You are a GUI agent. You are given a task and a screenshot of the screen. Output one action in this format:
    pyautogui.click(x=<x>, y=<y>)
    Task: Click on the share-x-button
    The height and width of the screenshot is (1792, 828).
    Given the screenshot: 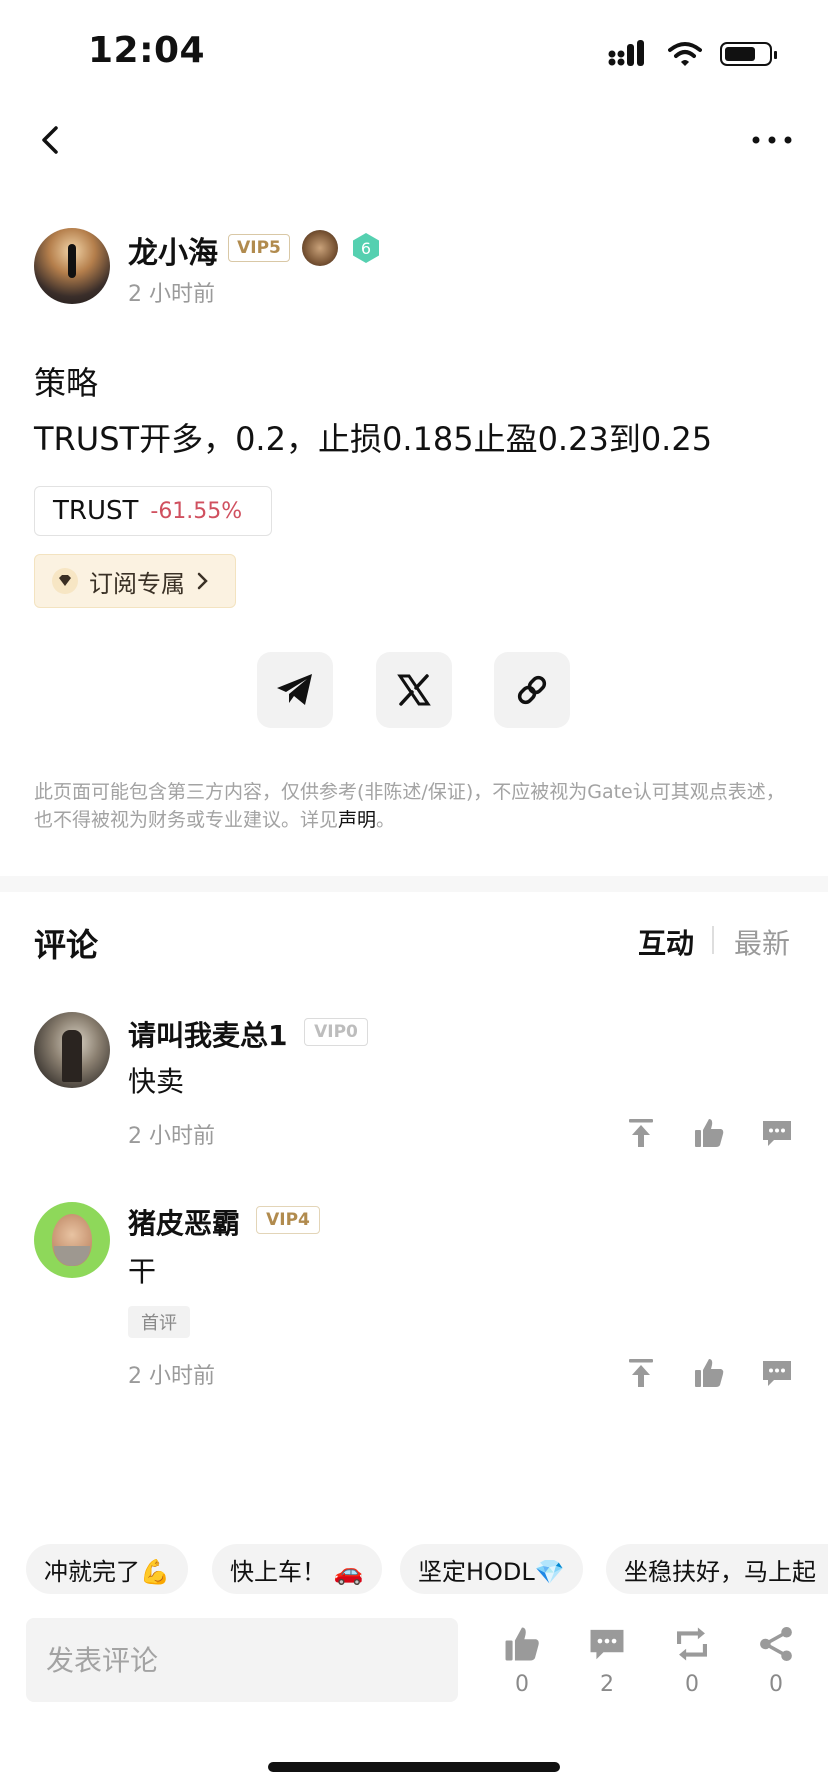 What is the action you would take?
    pyautogui.click(x=414, y=690)
    